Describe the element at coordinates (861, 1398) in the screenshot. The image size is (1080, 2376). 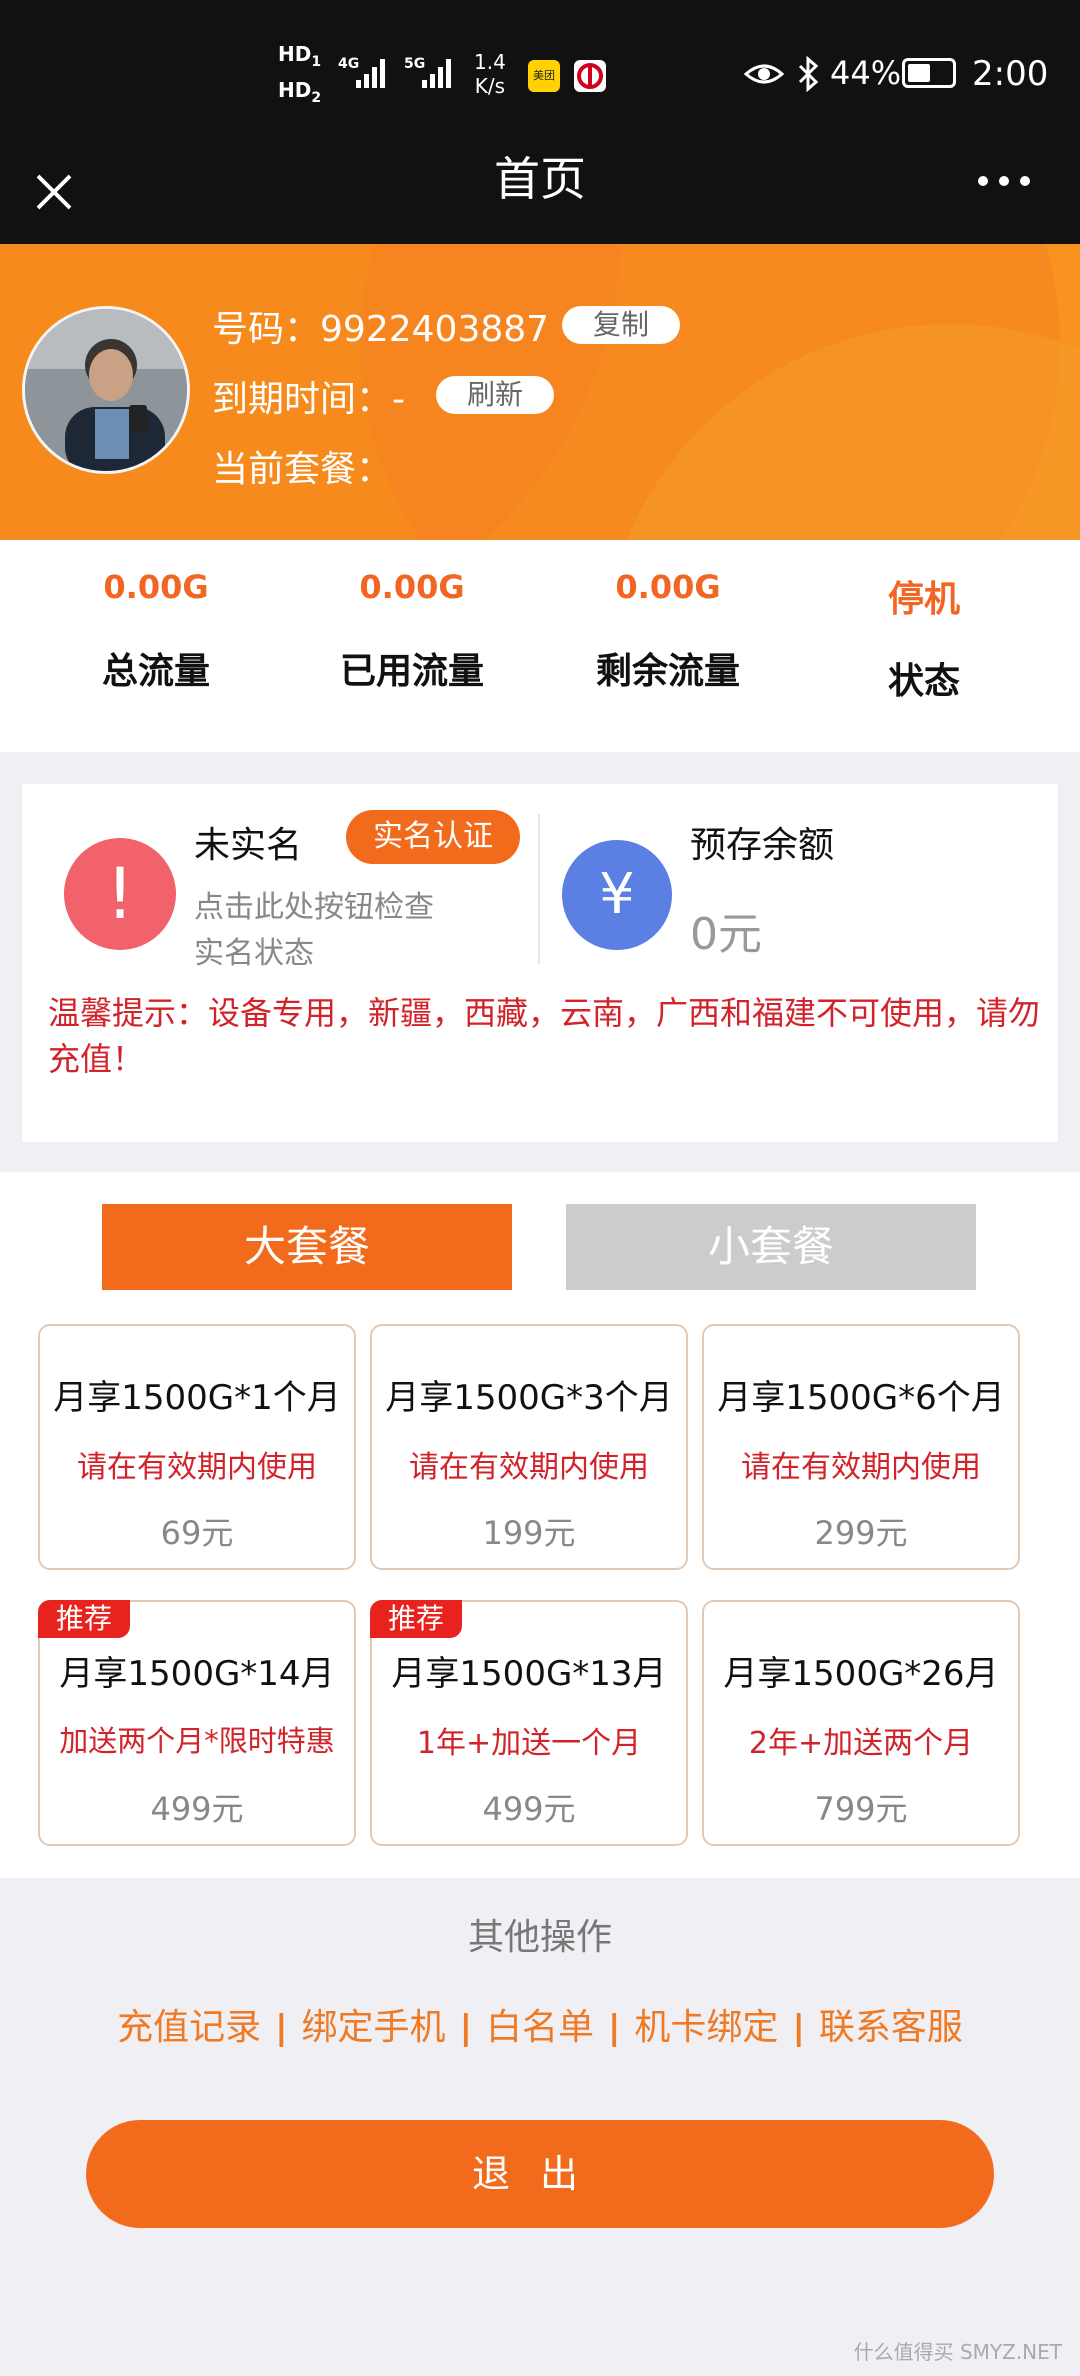
I see `package-title: 月享1500G*6个月` at that location.